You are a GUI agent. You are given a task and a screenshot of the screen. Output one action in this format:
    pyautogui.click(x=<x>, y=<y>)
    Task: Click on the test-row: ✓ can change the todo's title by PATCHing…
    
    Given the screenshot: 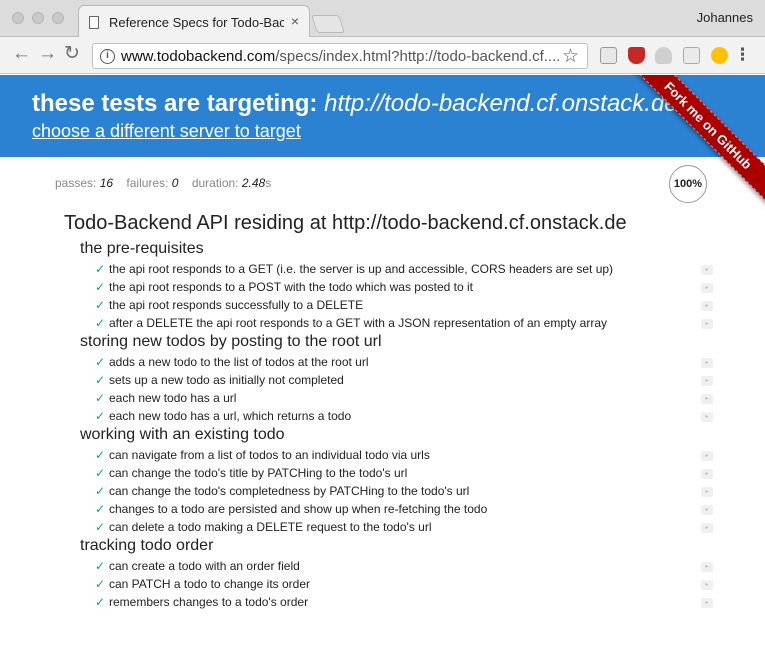 What is the action you would take?
    pyautogui.click(x=400, y=473)
    